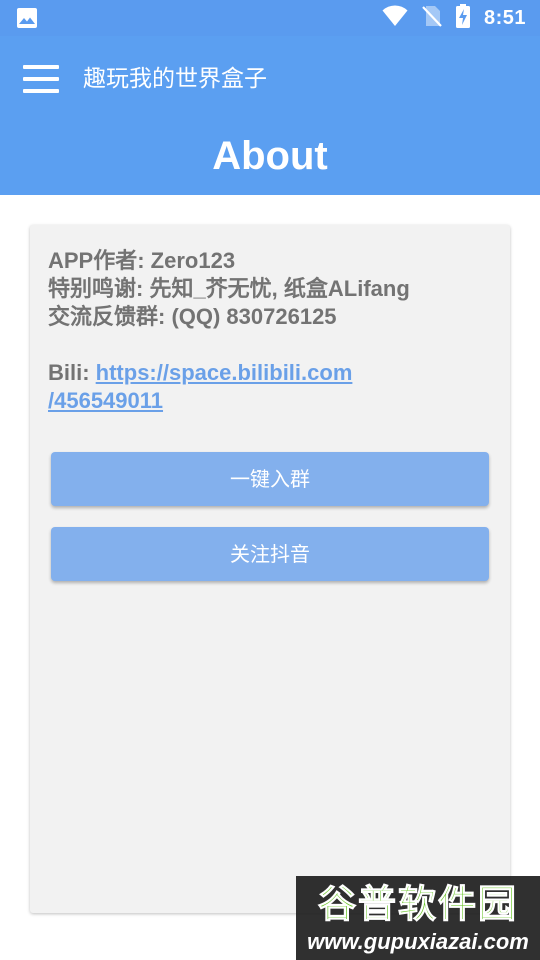 The height and width of the screenshot is (960, 540). What do you see at coordinates (462, 18) in the screenshot?
I see `battery-charging-icon` at bounding box center [462, 18].